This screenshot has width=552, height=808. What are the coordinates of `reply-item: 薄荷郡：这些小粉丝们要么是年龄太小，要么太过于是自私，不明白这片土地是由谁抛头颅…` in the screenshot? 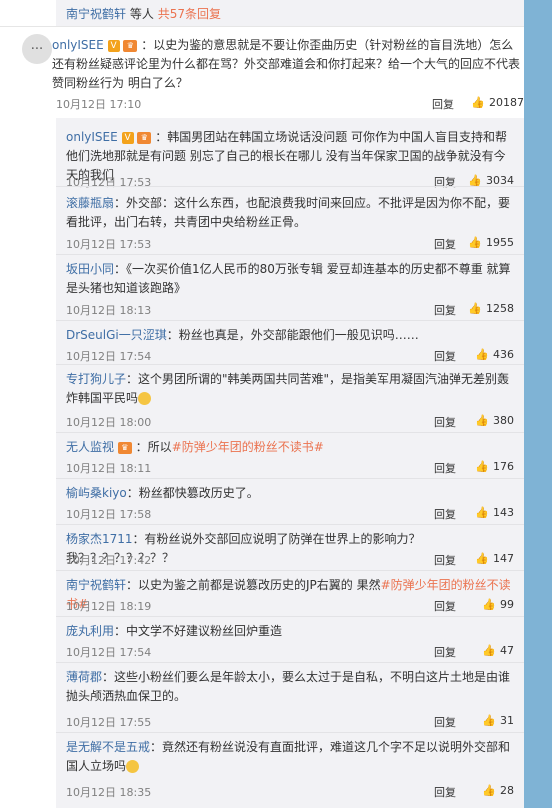 It's located at (290, 698).